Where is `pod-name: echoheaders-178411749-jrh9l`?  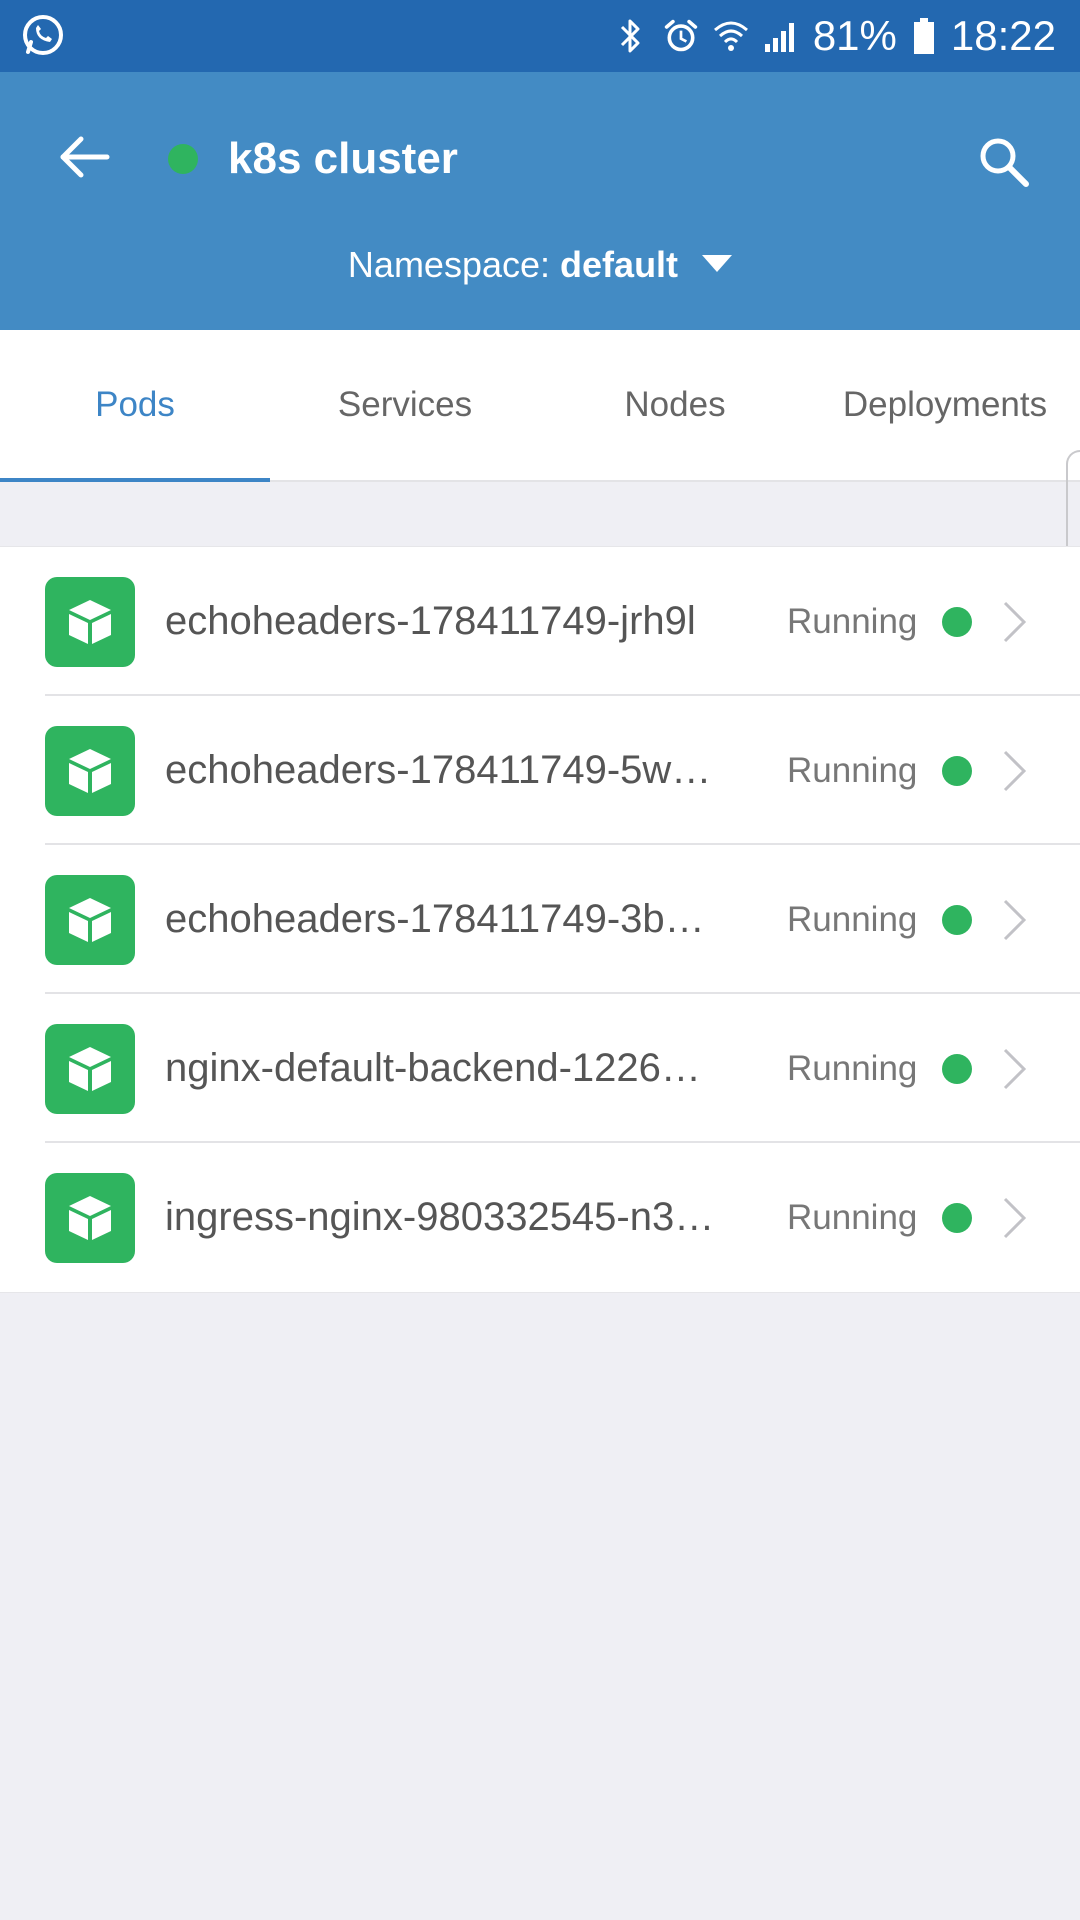
pod-name: echoheaders-178411749-jrh9l is located at coordinates (430, 621).